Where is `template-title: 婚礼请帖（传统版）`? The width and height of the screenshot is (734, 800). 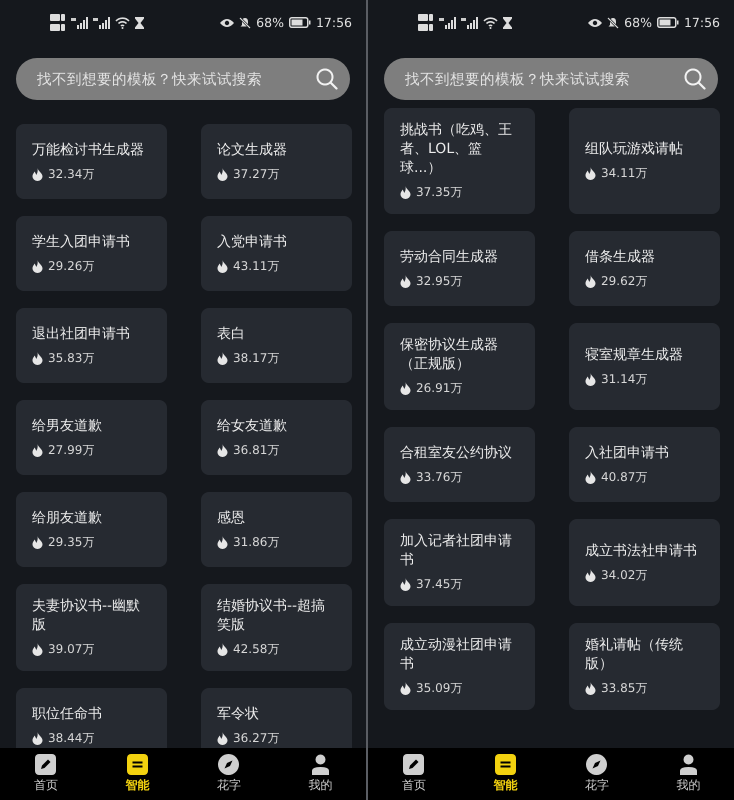 template-title: 婚礼请帖（传统版） is located at coordinates (634, 655).